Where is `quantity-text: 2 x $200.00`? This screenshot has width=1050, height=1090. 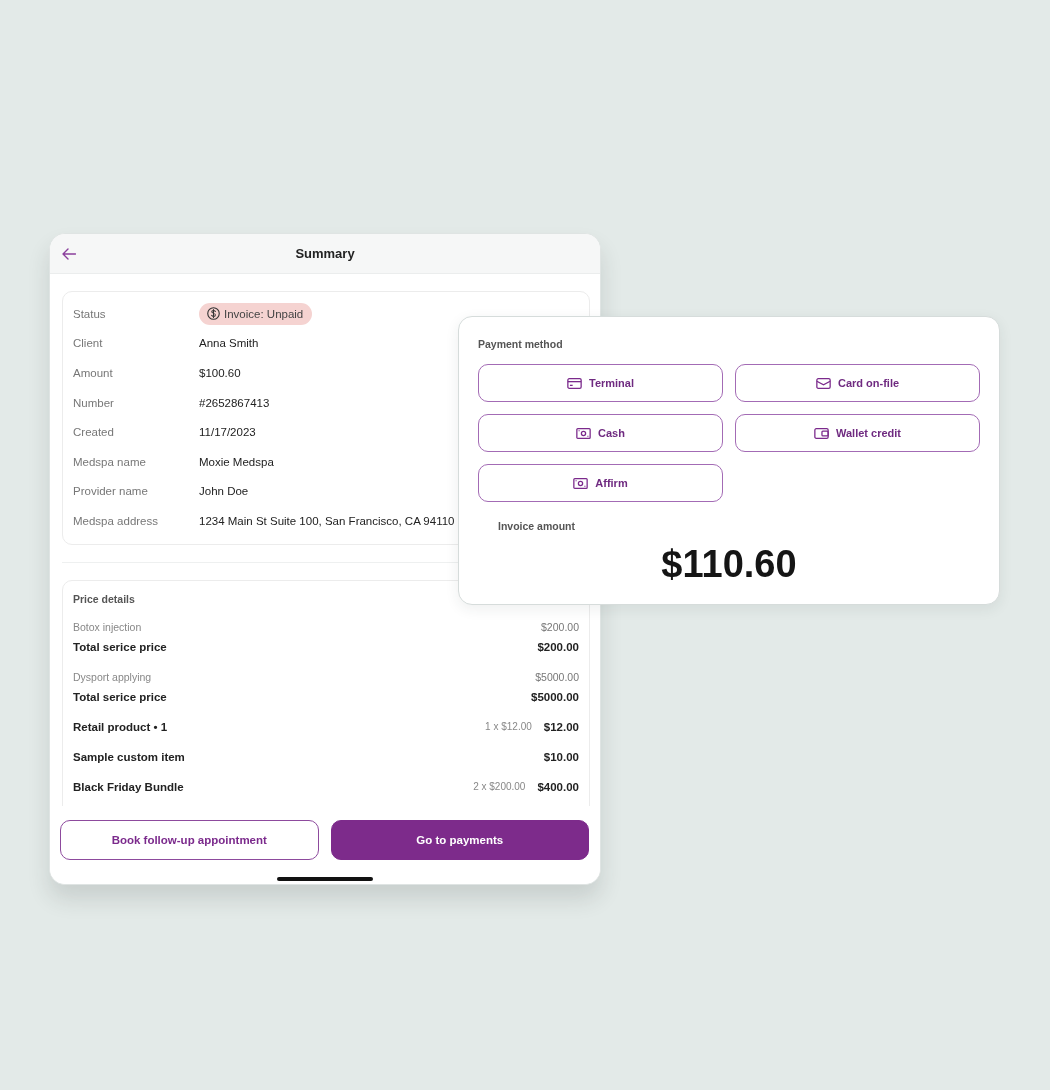
quantity-text: 2 x $200.00 is located at coordinates (499, 787).